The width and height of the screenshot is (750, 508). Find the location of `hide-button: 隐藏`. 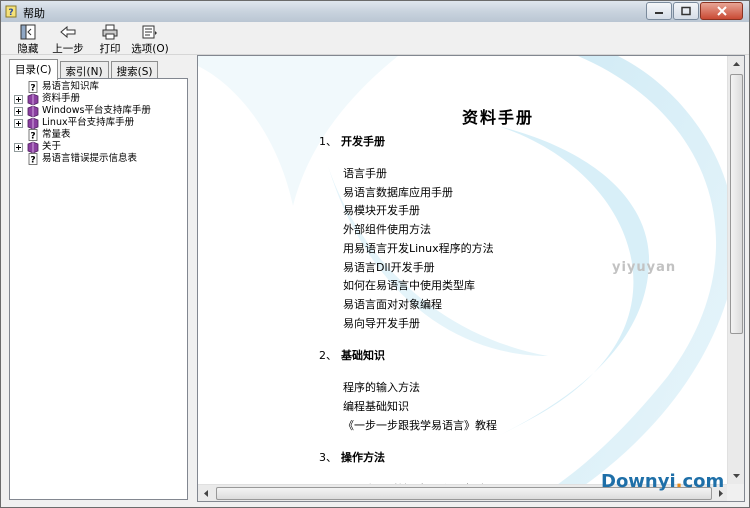

hide-button: 隐藏 is located at coordinates (28, 39).